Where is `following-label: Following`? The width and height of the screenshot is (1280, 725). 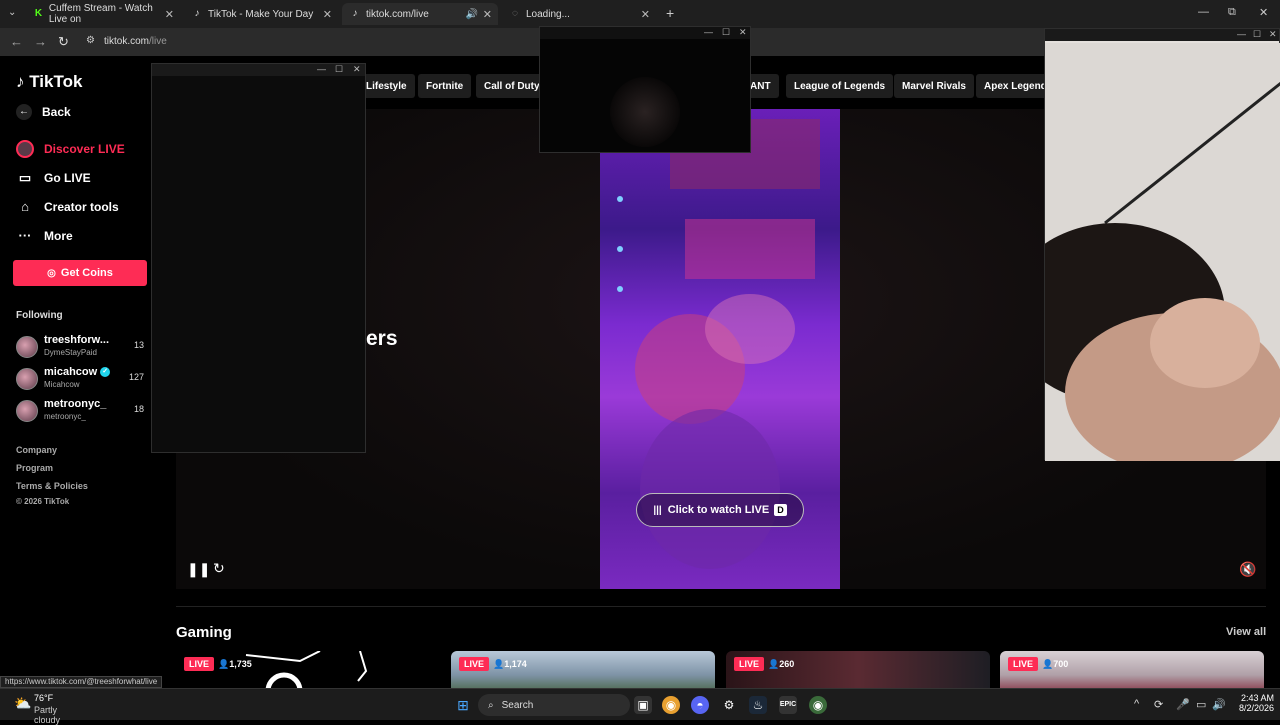 following-label: Following is located at coordinates (39, 315).